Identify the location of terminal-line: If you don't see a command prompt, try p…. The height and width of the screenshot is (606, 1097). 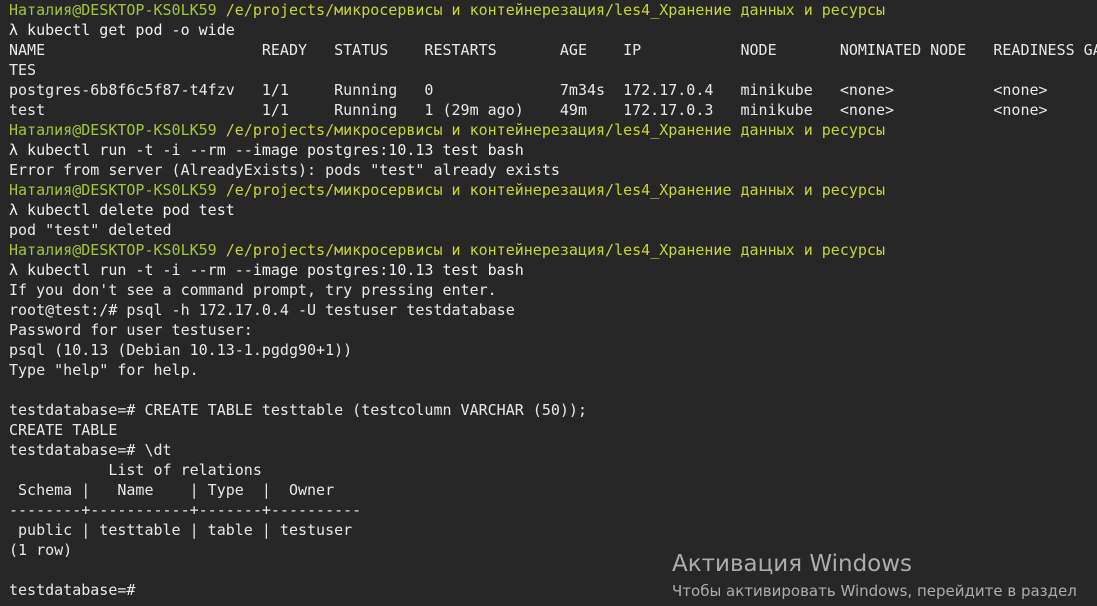
(253, 290).